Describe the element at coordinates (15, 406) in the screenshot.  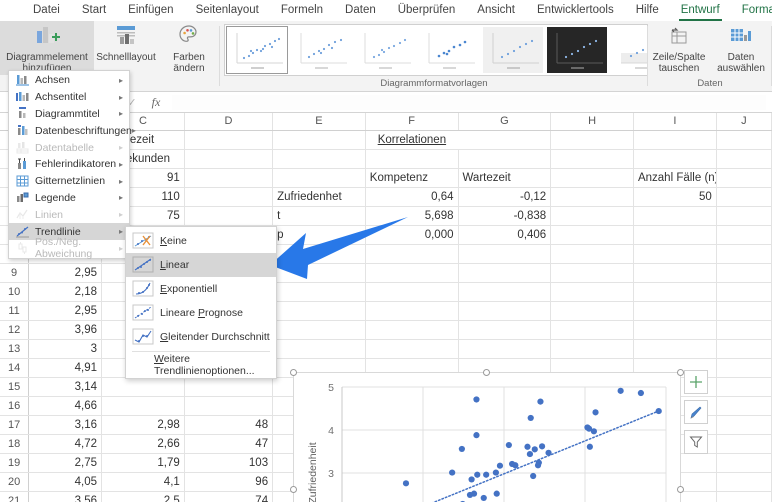
I see `row-header: 16` at that location.